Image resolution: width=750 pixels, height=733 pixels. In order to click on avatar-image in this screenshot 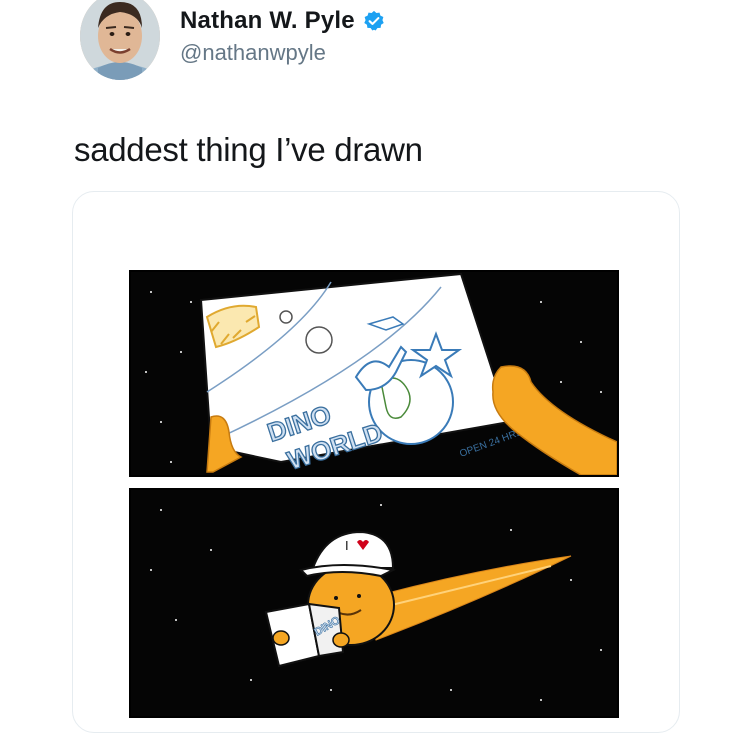, I will do `click(120, 40)`.